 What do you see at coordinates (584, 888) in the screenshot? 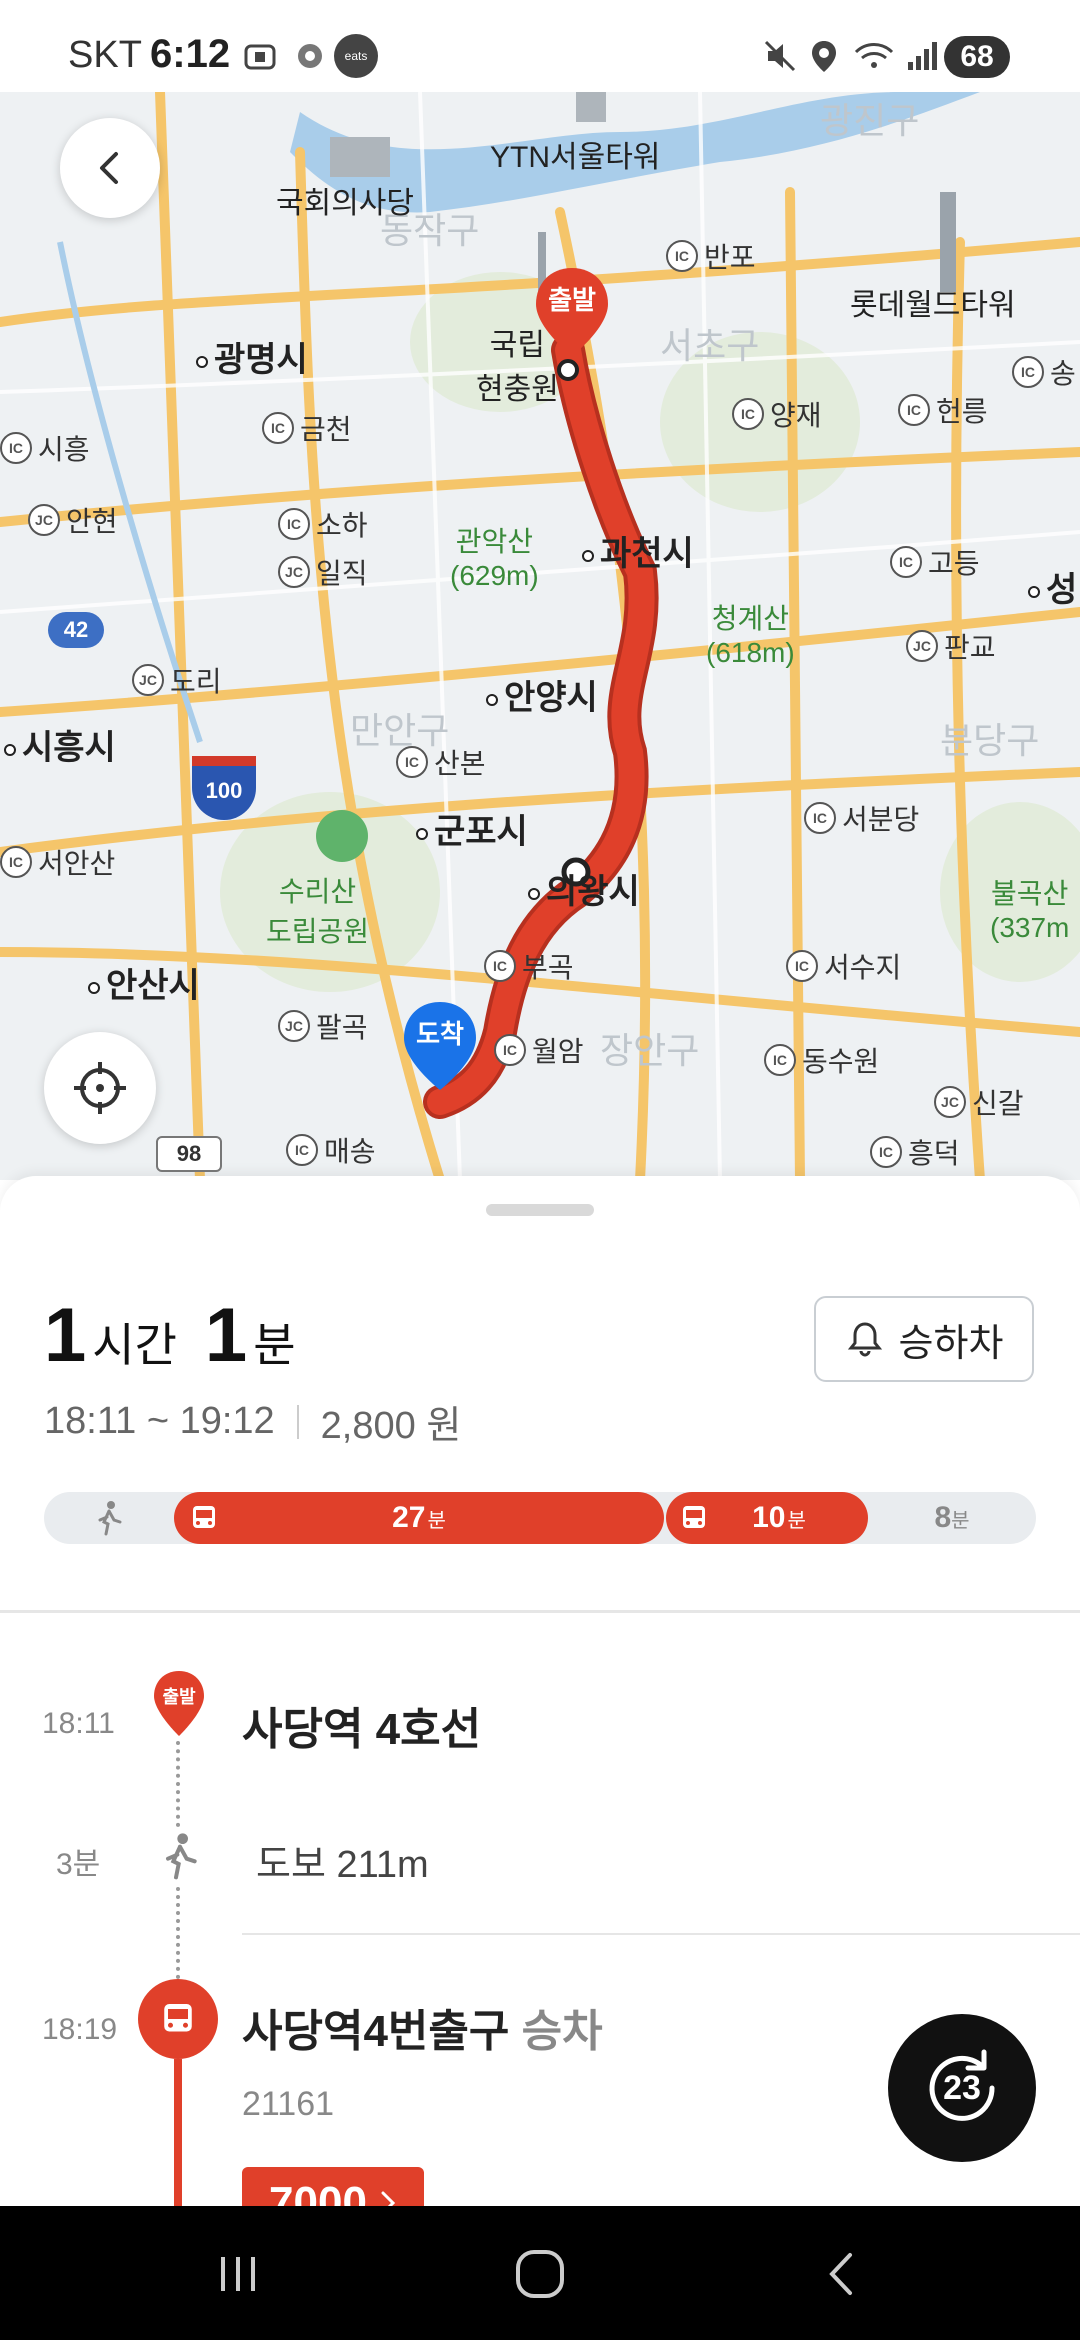
I see `city-label: 의왕시` at bounding box center [584, 888].